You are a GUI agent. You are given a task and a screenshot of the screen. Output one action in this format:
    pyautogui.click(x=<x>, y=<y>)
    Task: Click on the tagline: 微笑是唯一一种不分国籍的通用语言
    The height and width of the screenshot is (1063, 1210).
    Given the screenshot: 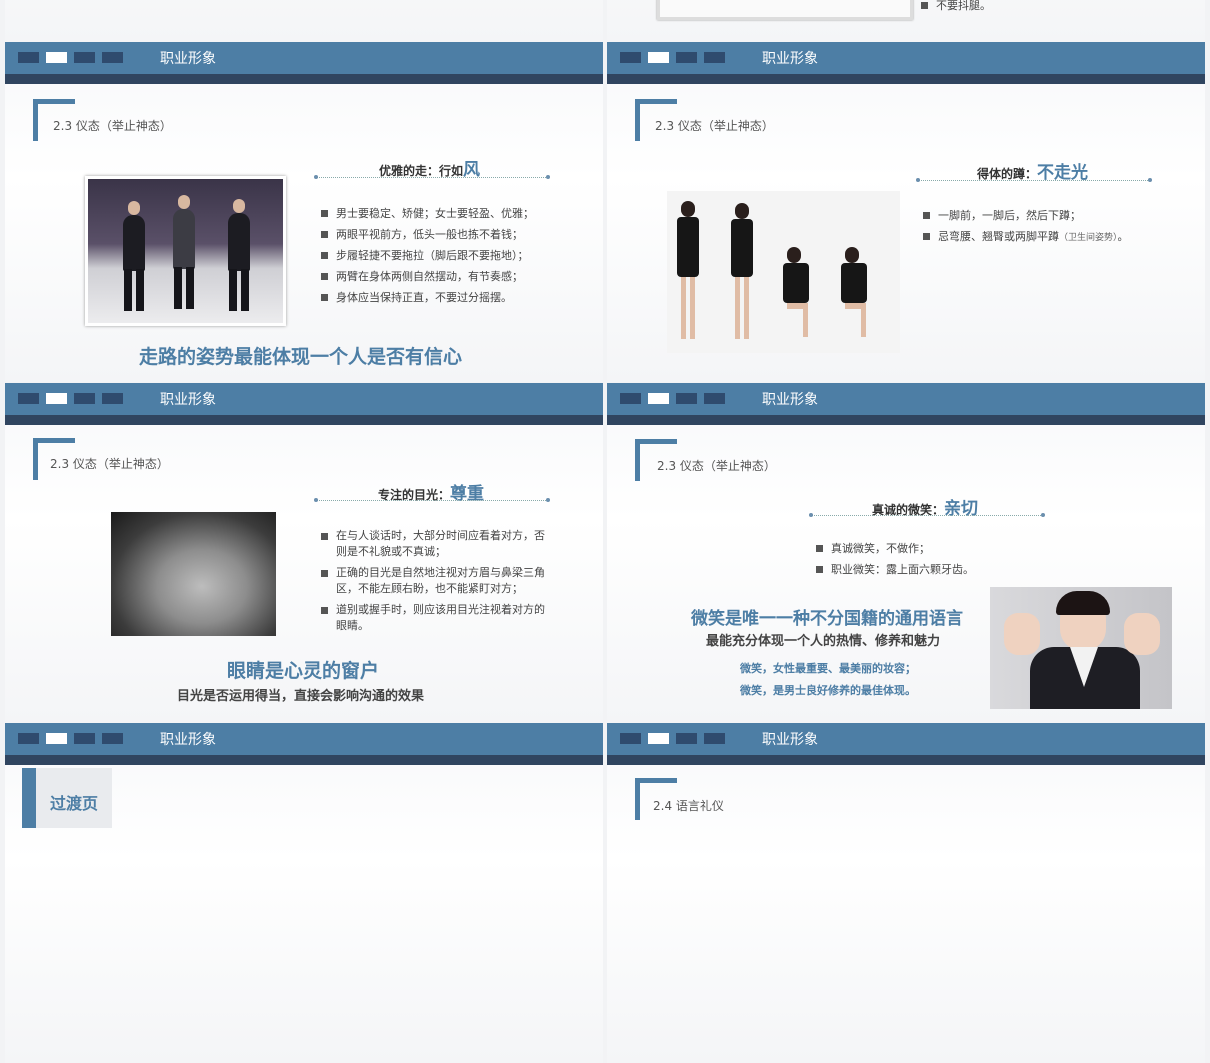 What is the action you would take?
    pyautogui.click(x=827, y=619)
    